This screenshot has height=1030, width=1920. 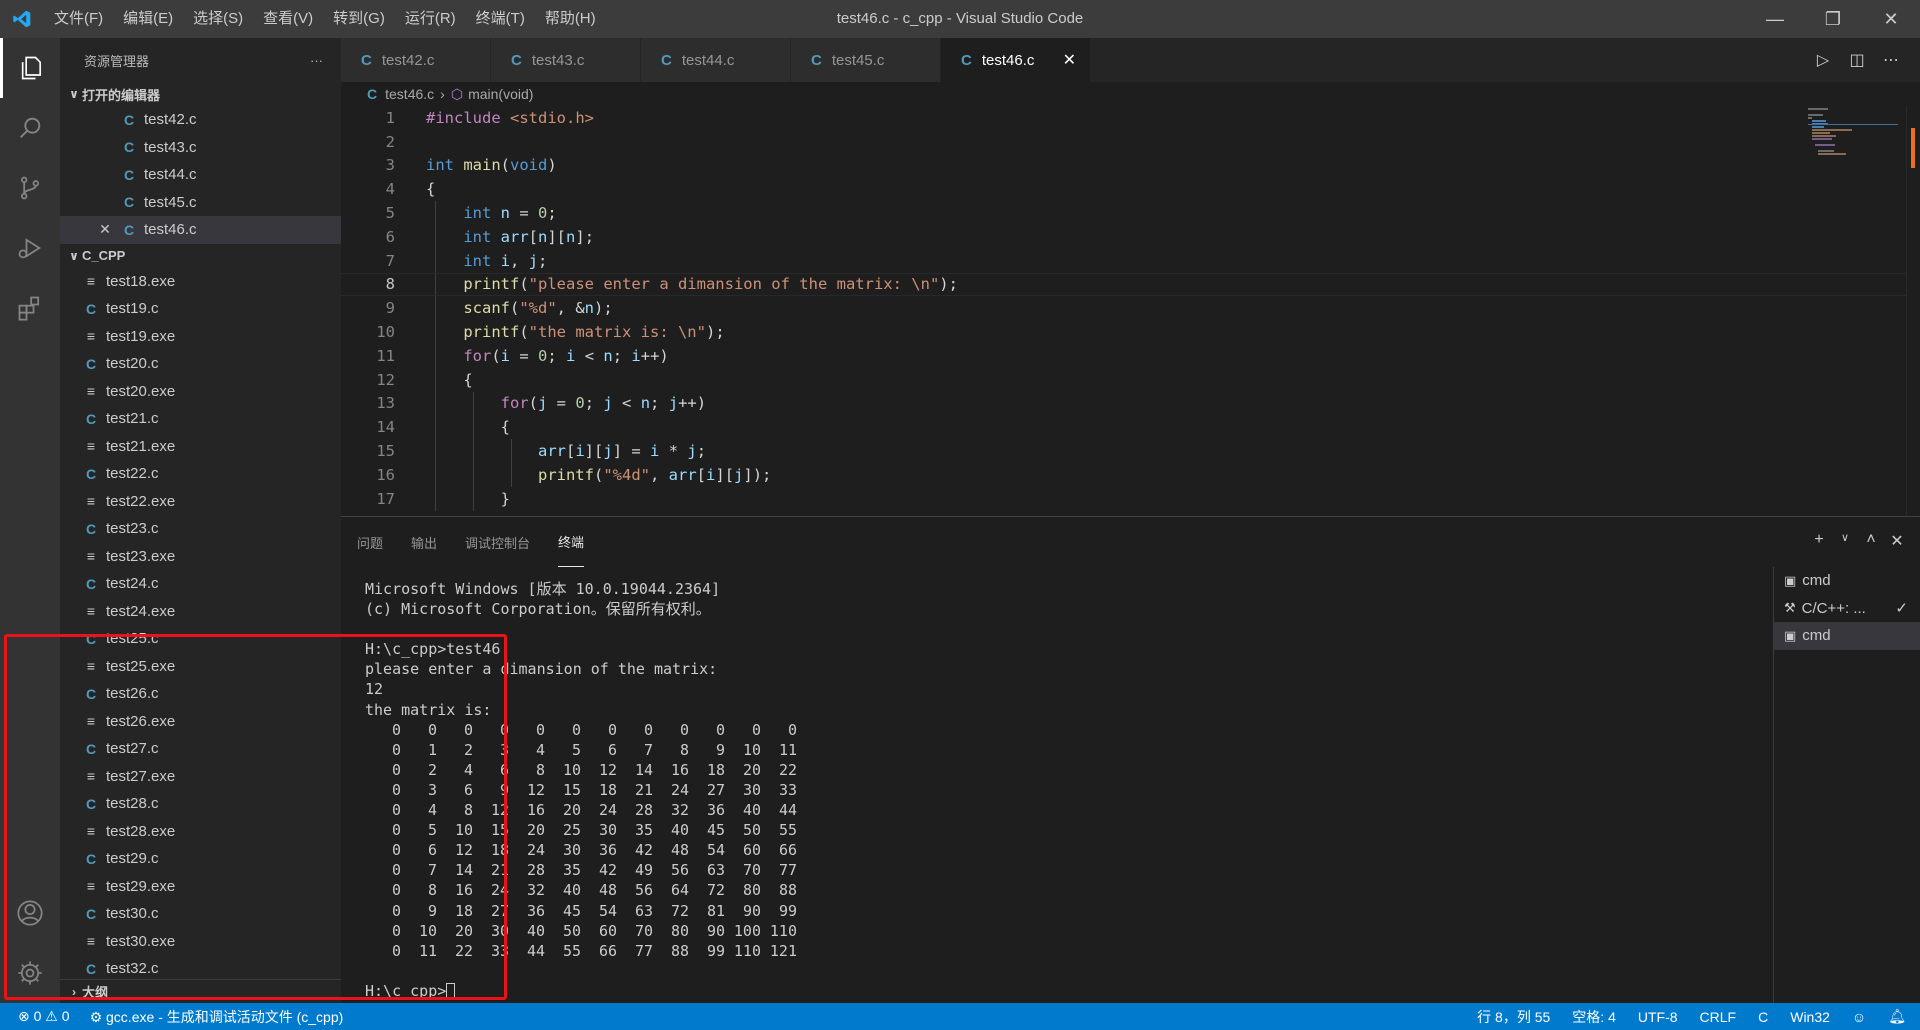 I want to click on run-file-icon: ▷, so click(x=1823, y=60).